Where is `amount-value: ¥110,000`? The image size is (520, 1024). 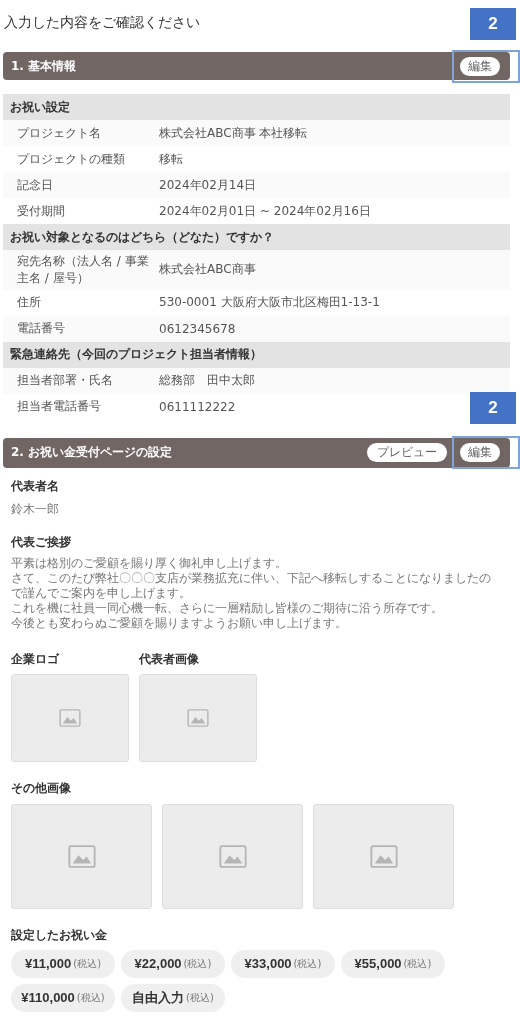
amount-value: ¥110,000 is located at coordinates (48, 998).